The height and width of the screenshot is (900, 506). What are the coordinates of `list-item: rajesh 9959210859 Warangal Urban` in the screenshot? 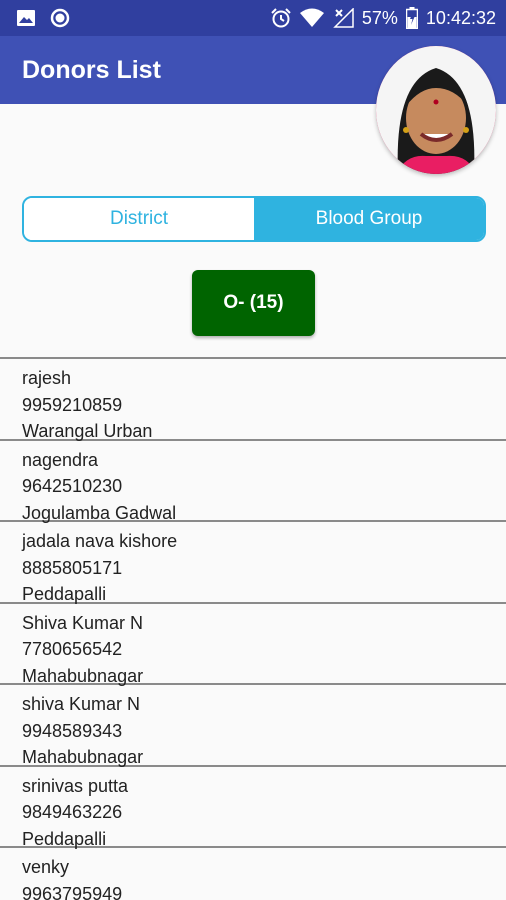 It's located at (253, 399).